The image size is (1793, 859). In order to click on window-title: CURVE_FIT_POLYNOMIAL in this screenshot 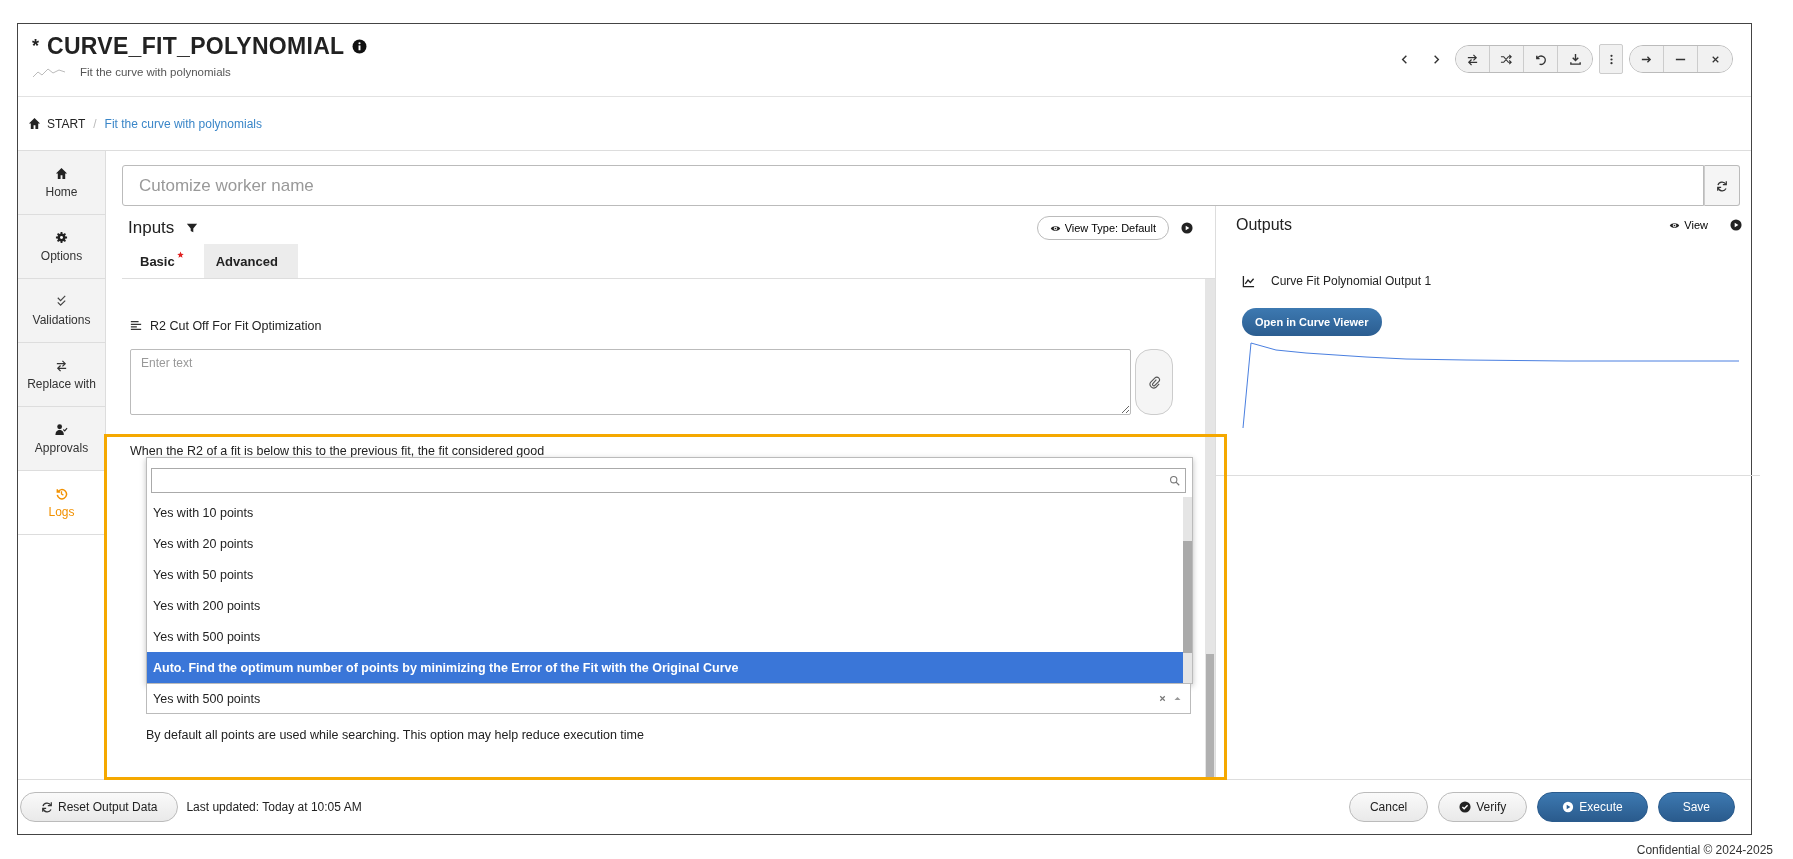, I will do `click(196, 46)`.